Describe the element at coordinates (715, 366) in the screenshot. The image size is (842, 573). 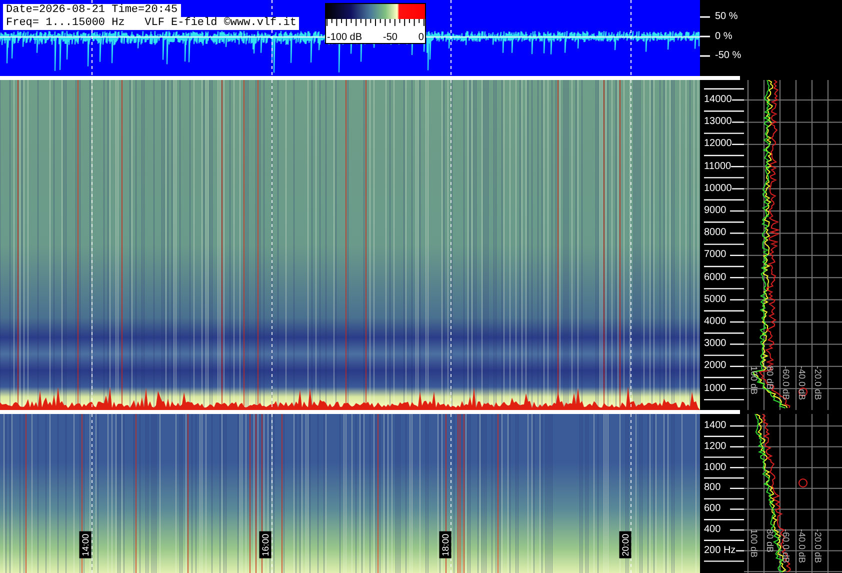
I see `frequency-label: 2000` at that location.